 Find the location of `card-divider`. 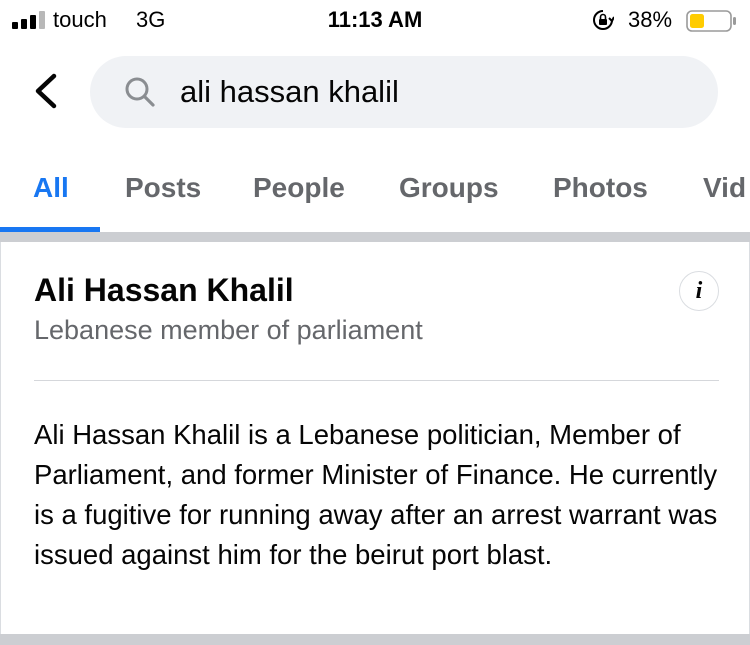

card-divider is located at coordinates (376, 380).